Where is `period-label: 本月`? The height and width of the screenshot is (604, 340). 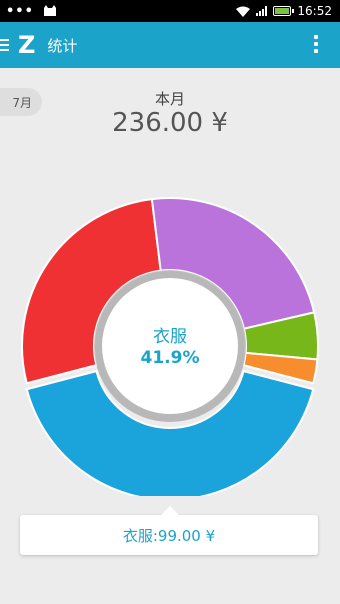 period-label: 本月 is located at coordinates (169, 99).